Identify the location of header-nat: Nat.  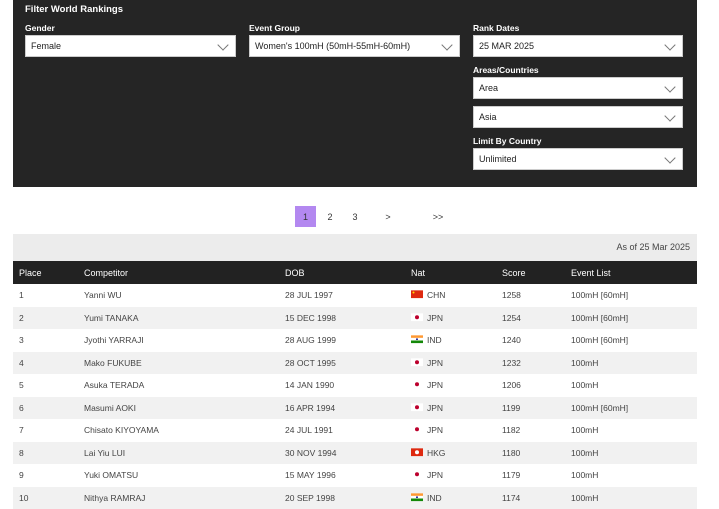
(418, 273).